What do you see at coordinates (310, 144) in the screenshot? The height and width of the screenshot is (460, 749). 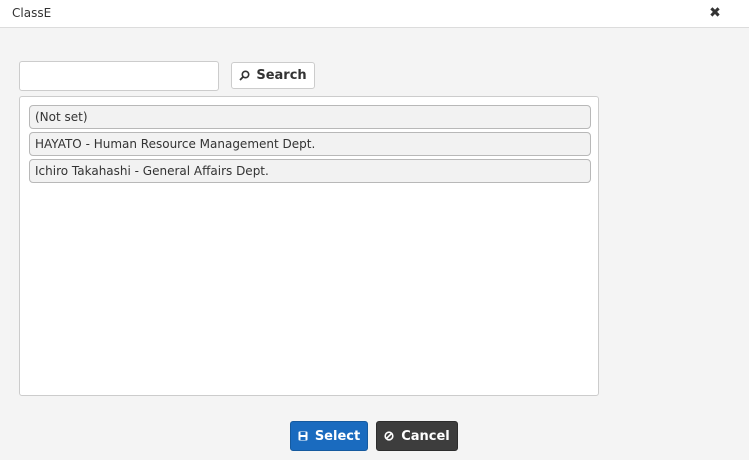 I see `list-item: HAYATO - Human Resource Management Dept.` at bounding box center [310, 144].